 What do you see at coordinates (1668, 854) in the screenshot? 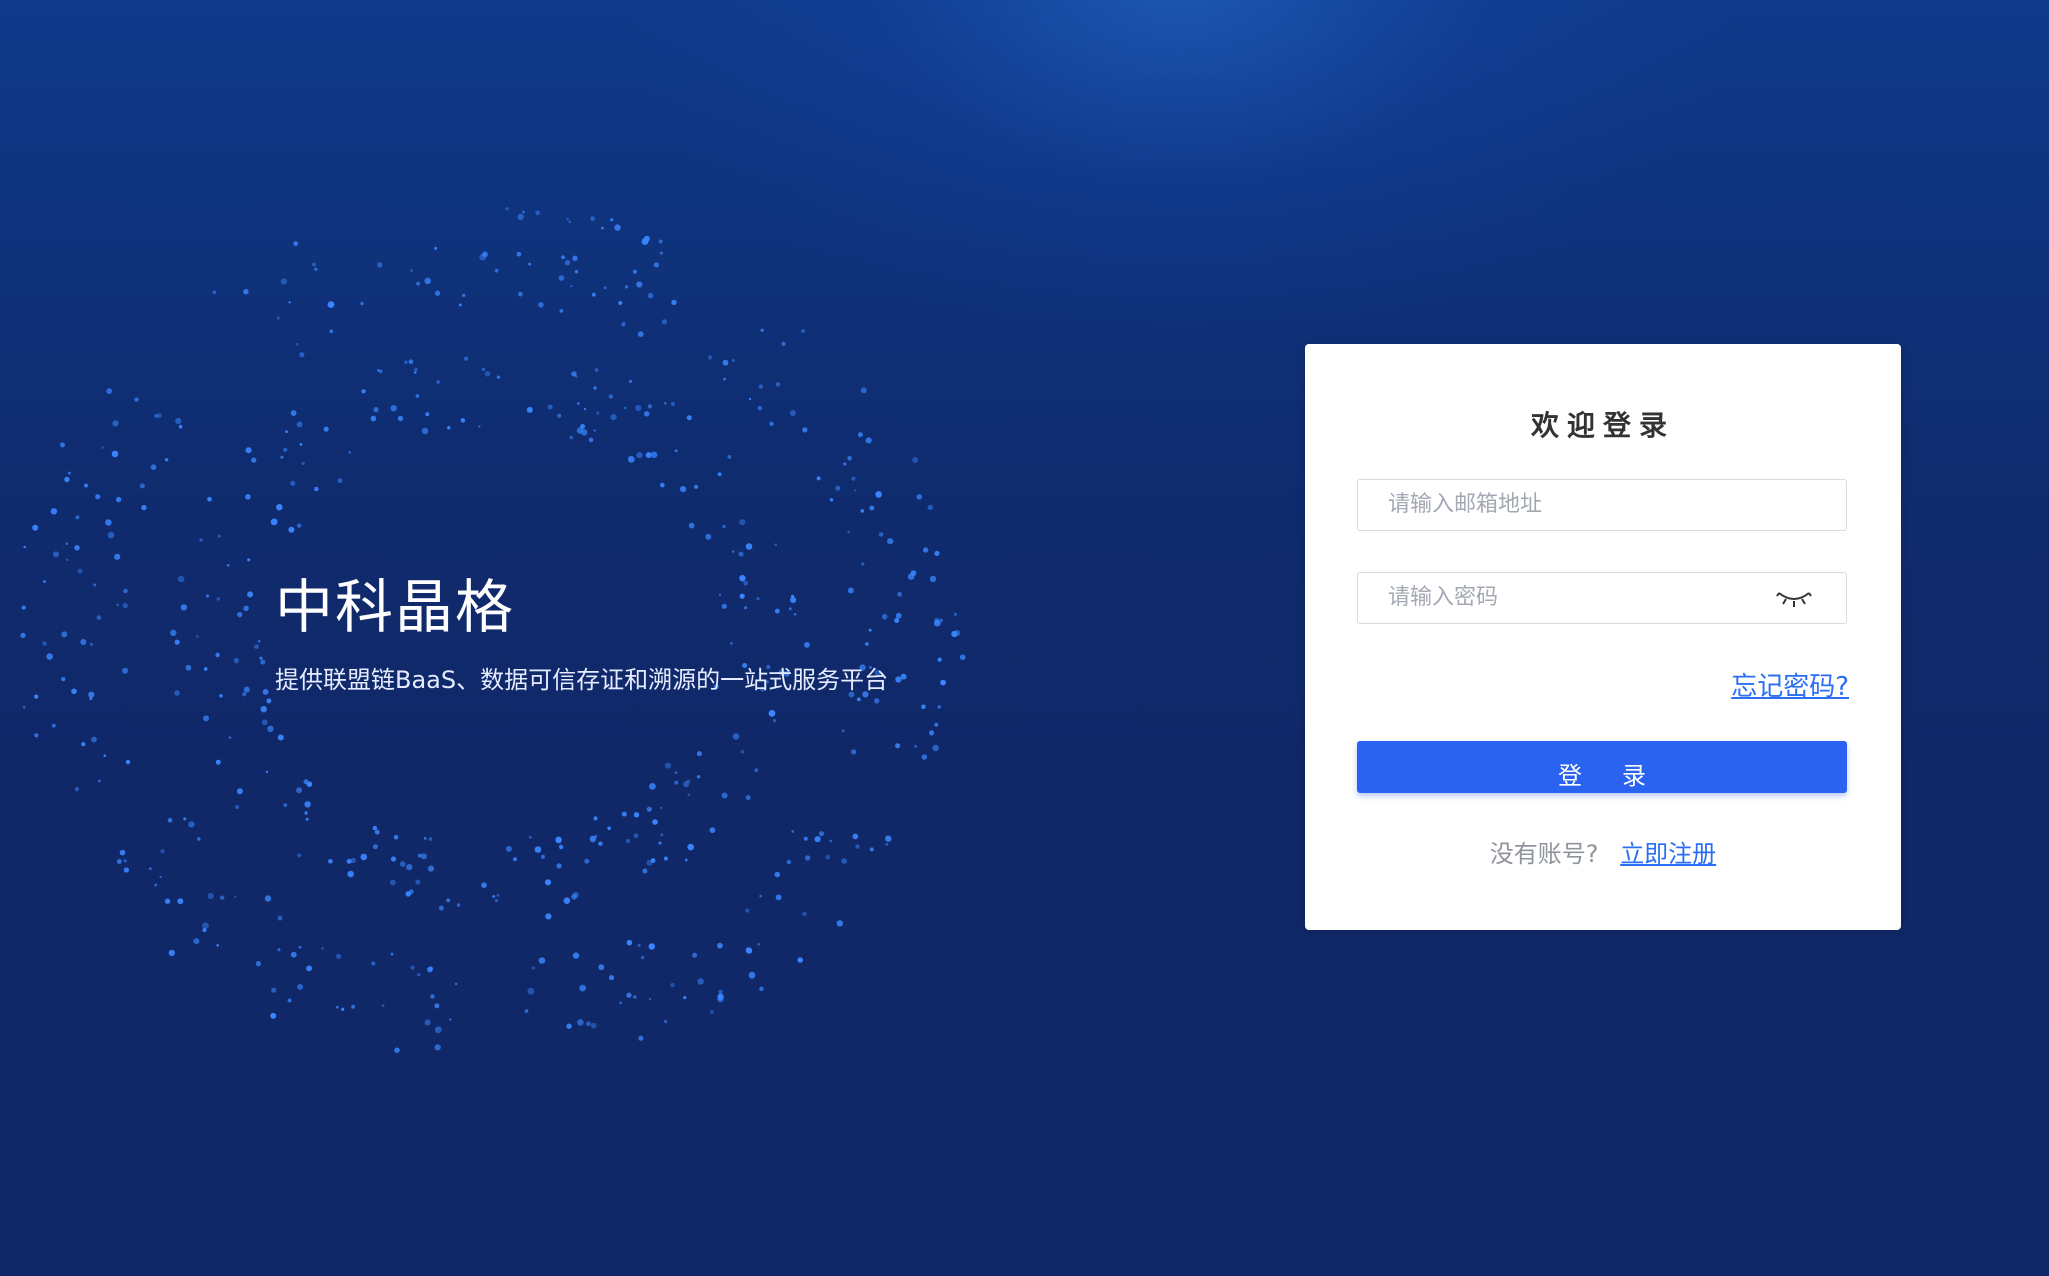
I see `register-link: 立即注册` at bounding box center [1668, 854].